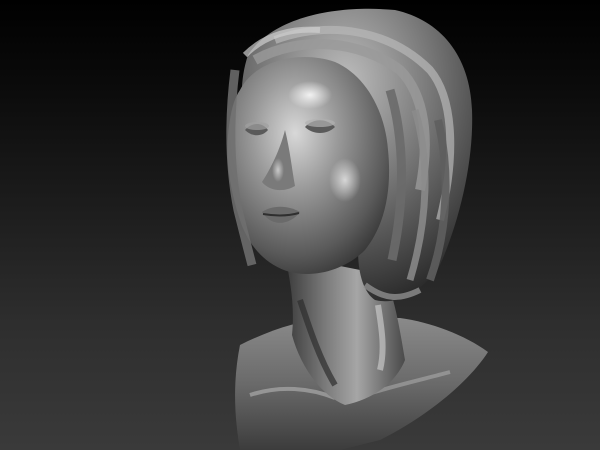 The width and height of the screenshot is (600, 450). Describe the element at coordinates (320, 123) in the screenshot. I see `eye-right-lid` at that location.